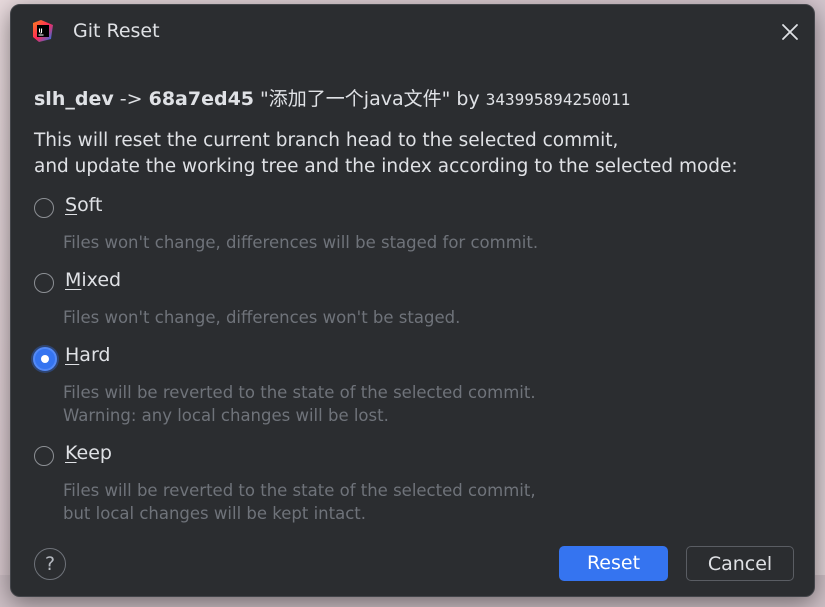 This screenshot has width=825, height=607. I want to click on commit-hash: 68a7ed45, so click(201, 99).